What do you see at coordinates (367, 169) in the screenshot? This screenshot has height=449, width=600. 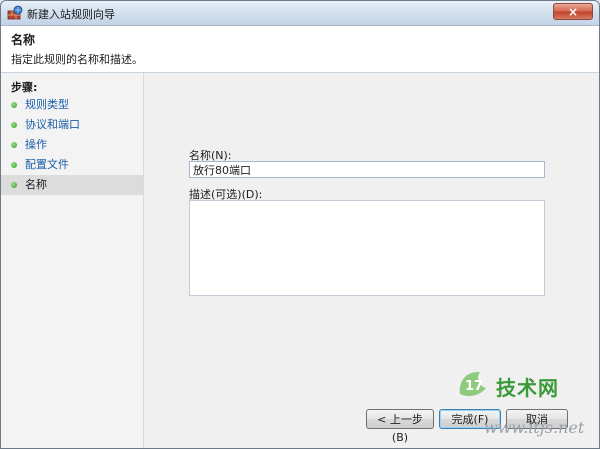 I see `name-input` at bounding box center [367, 169].